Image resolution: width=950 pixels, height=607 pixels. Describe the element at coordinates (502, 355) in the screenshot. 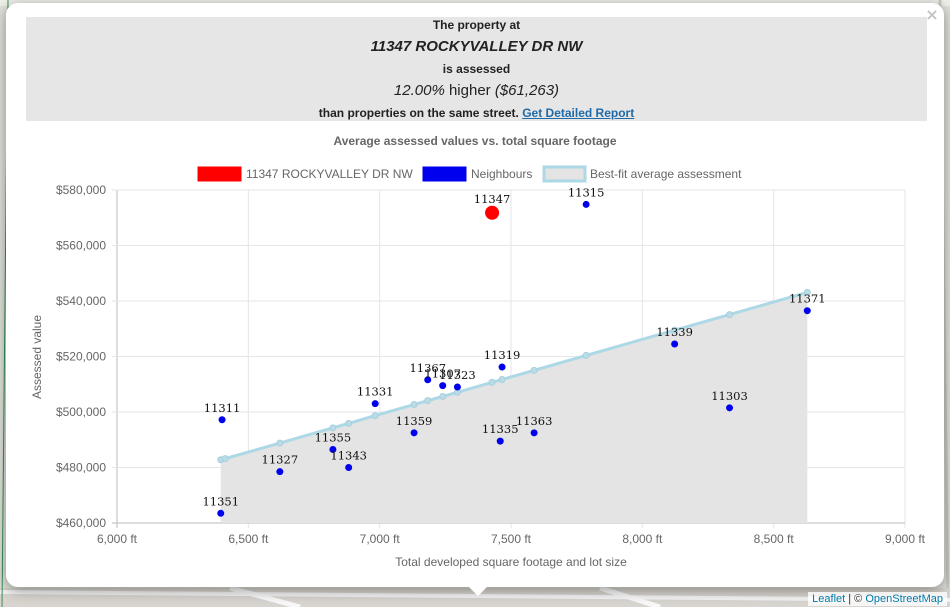

I see `neighbour-label: 11319` at that location.